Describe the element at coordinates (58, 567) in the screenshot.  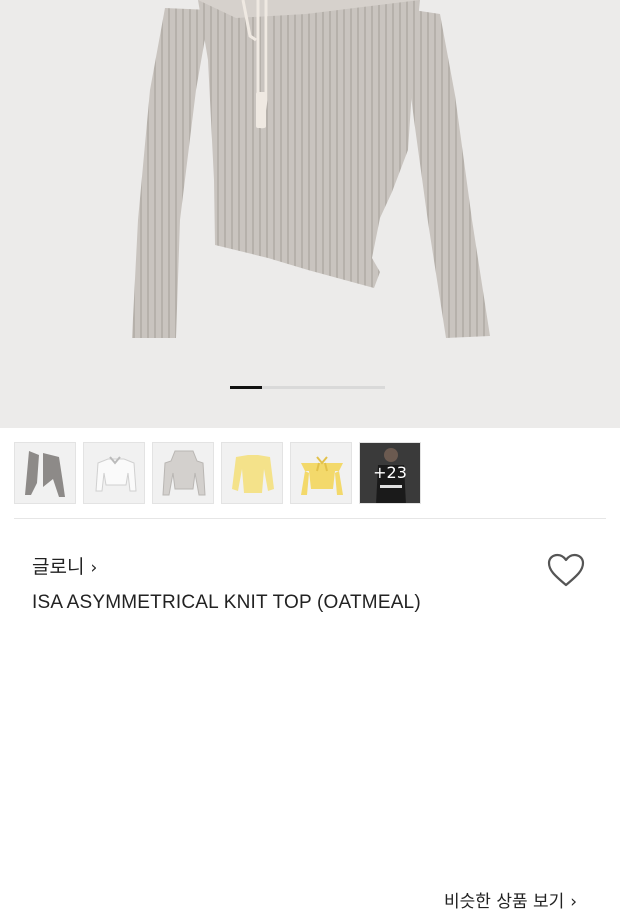
I see `brand-name: 글로니` at that location.